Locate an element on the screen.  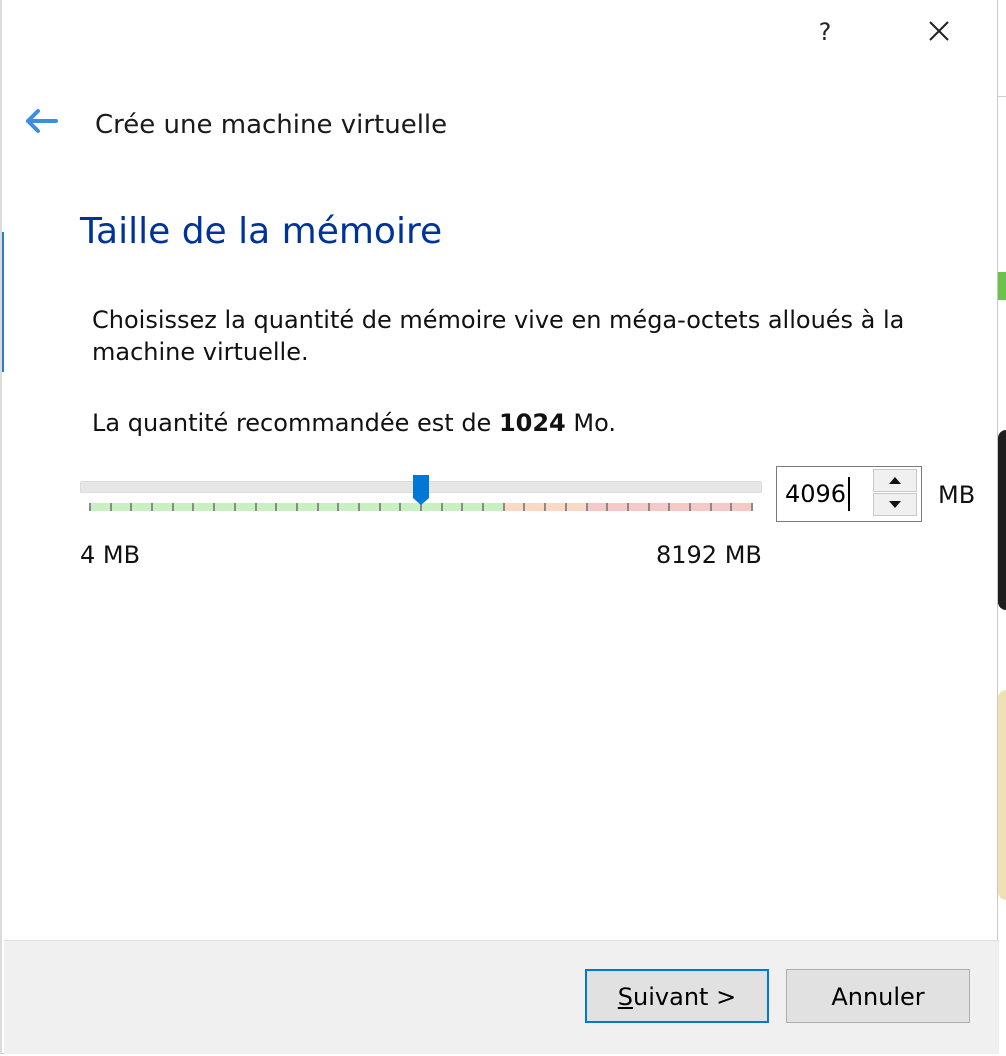
decrement-button is located at coordinates (895, 504).